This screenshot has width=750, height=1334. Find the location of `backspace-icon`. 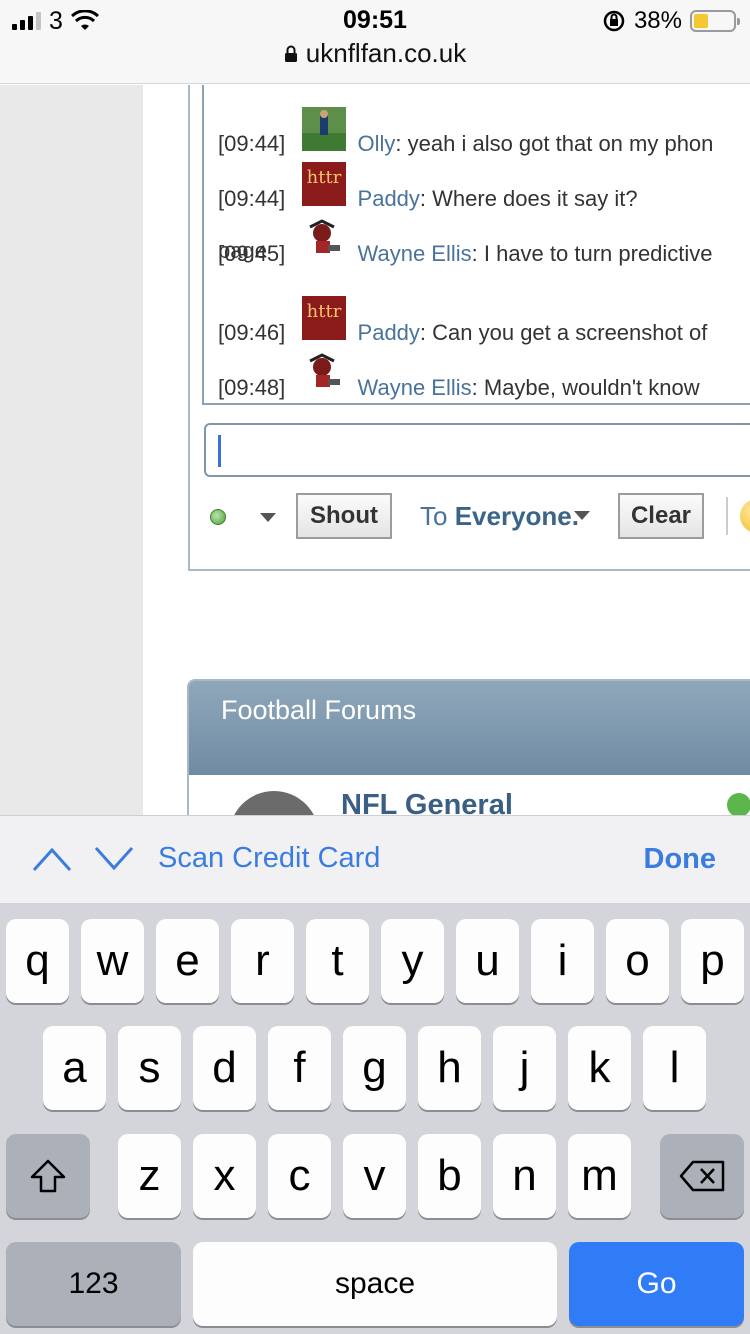

backspace-icon is located at coordinates (702, 1176).